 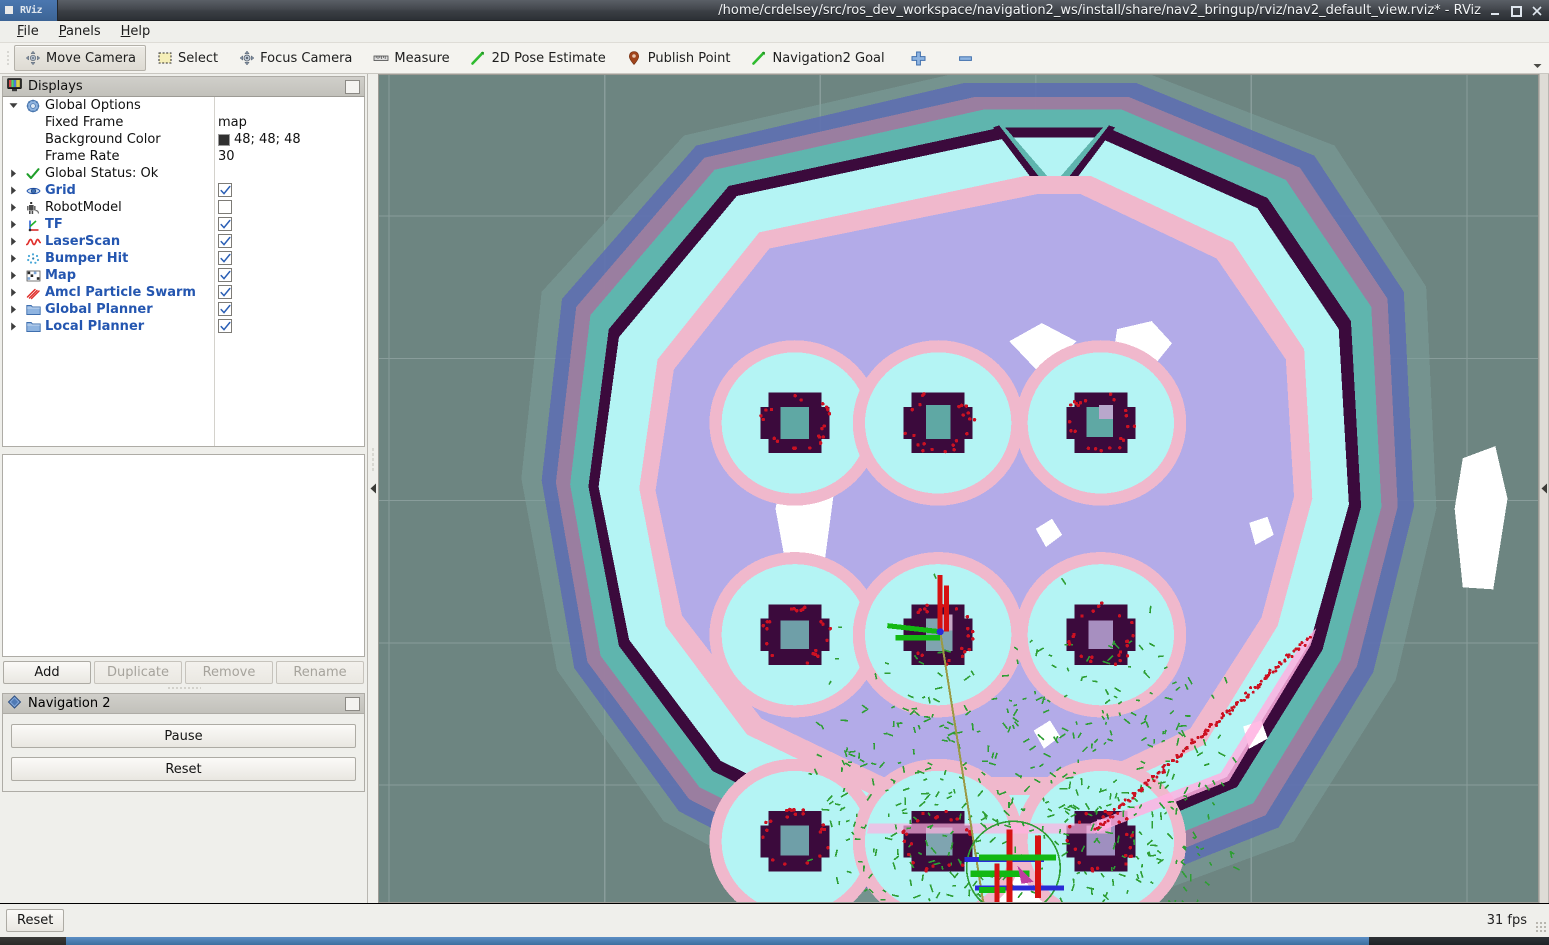 I want to click on displays-float-button, so click(x=352, y=86).